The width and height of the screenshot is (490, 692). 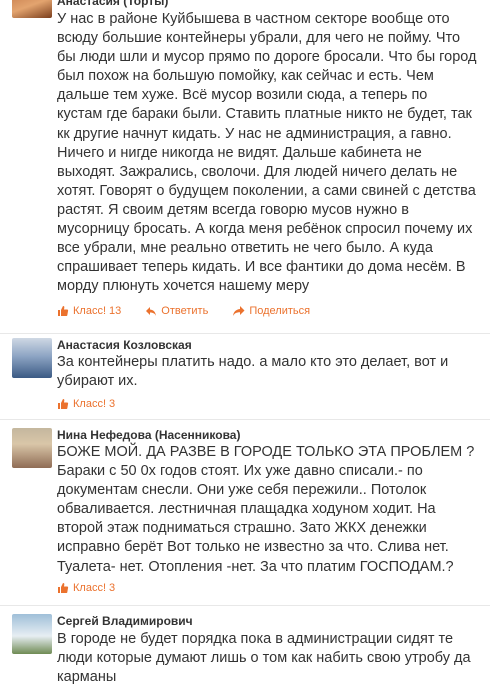 I want to click on share-label: Поделиться, so click(x=280, y=311).